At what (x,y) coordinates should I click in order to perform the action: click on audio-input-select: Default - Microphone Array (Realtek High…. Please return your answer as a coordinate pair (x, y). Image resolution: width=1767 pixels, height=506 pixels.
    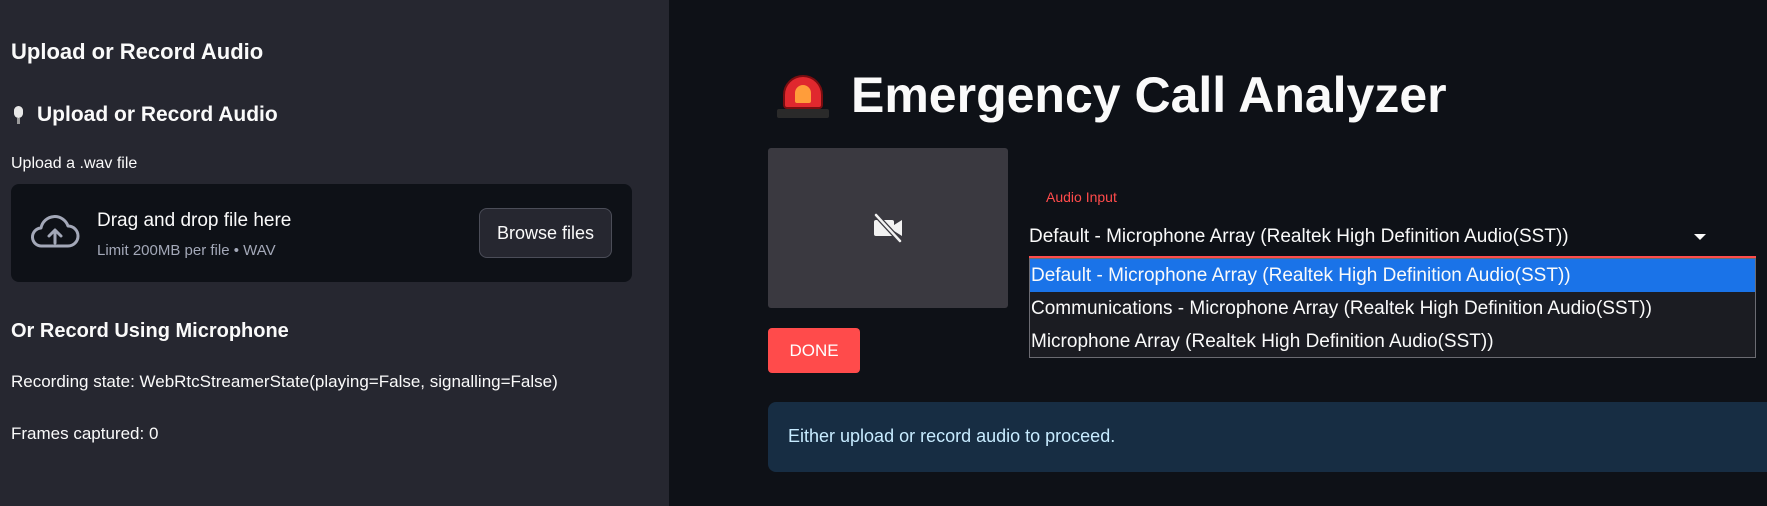
    Looking at the image, I should click on (1299, 237).